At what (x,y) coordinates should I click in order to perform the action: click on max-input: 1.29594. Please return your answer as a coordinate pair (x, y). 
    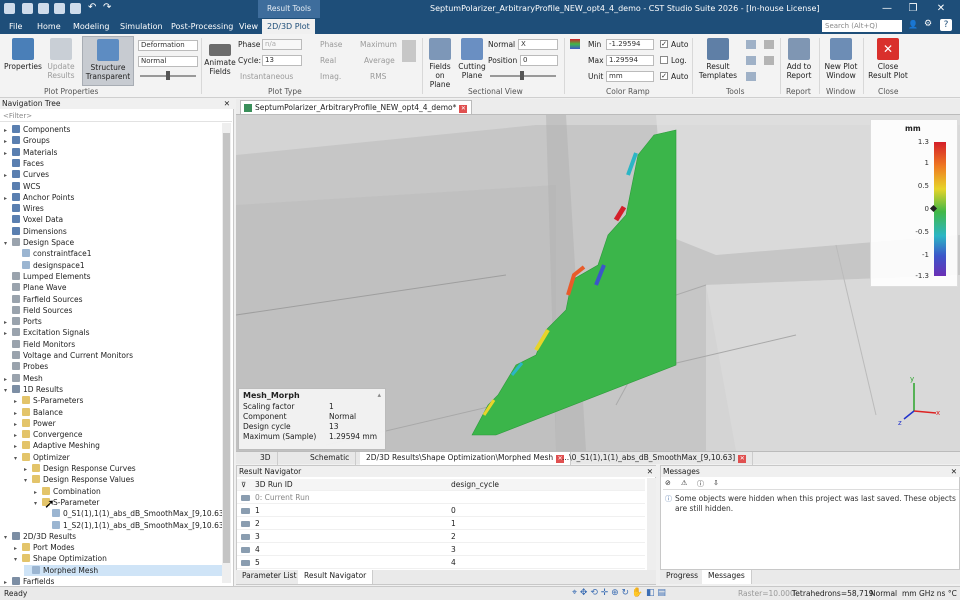
    Looking at the image, I should click on (630, 60).